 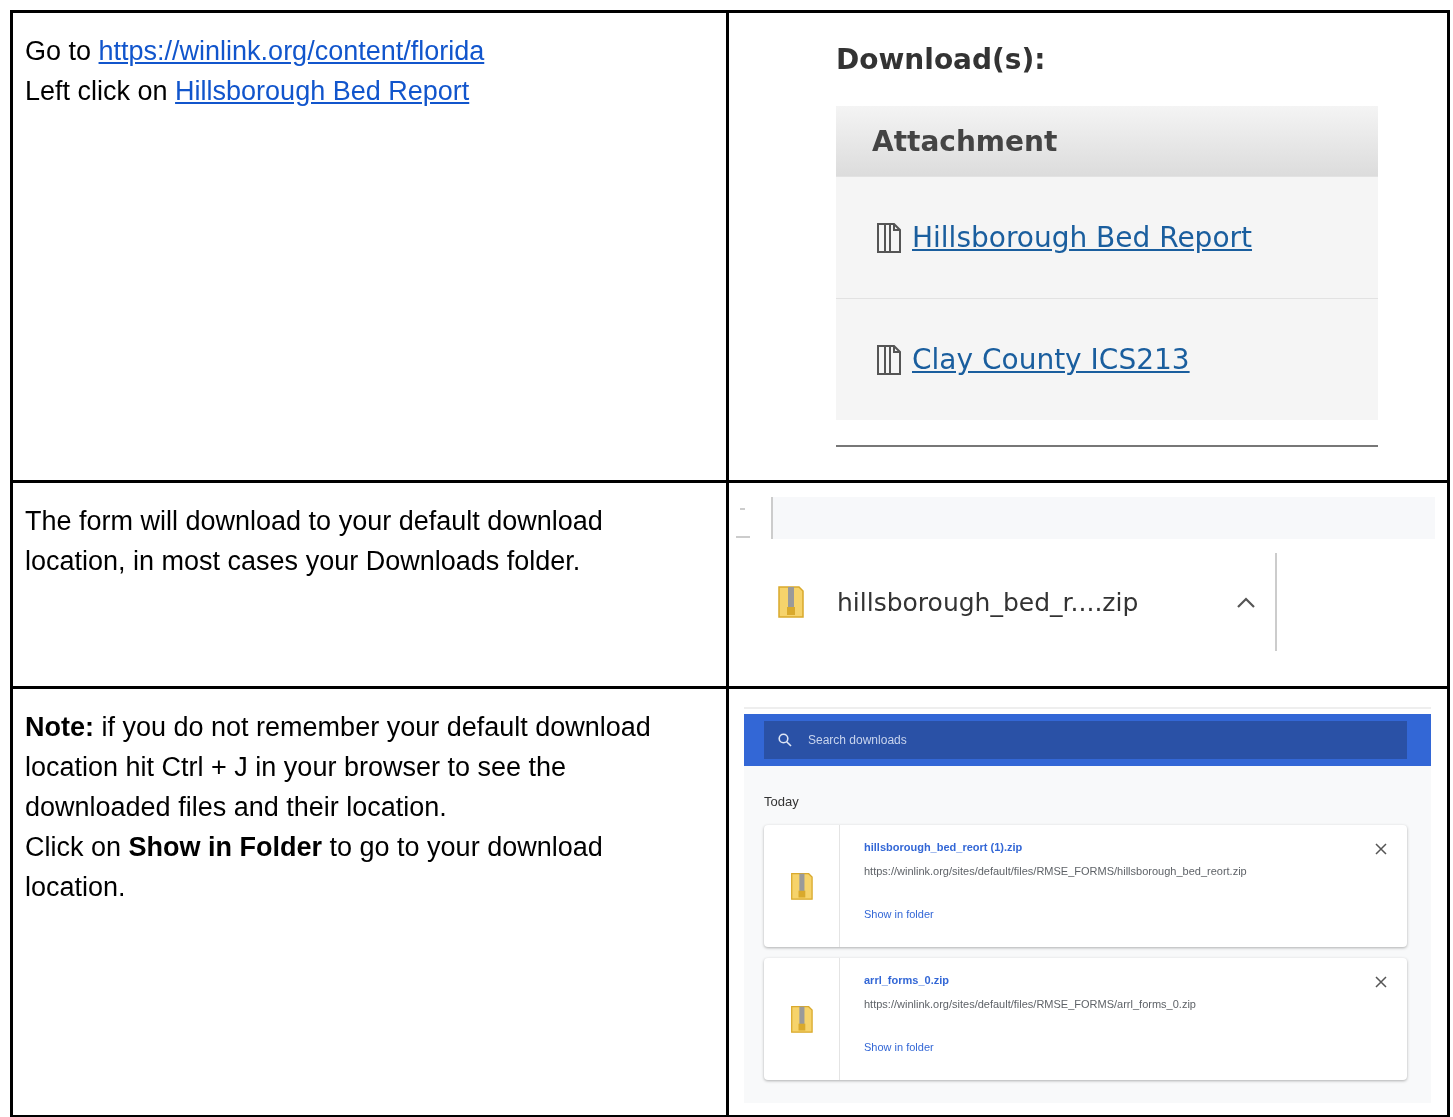 I want to click on file-url: https://winlink.org/sites/default/files/RMSE_FORMS/hillsborough_bed_reort.zip, so click(x=1056, y=871).